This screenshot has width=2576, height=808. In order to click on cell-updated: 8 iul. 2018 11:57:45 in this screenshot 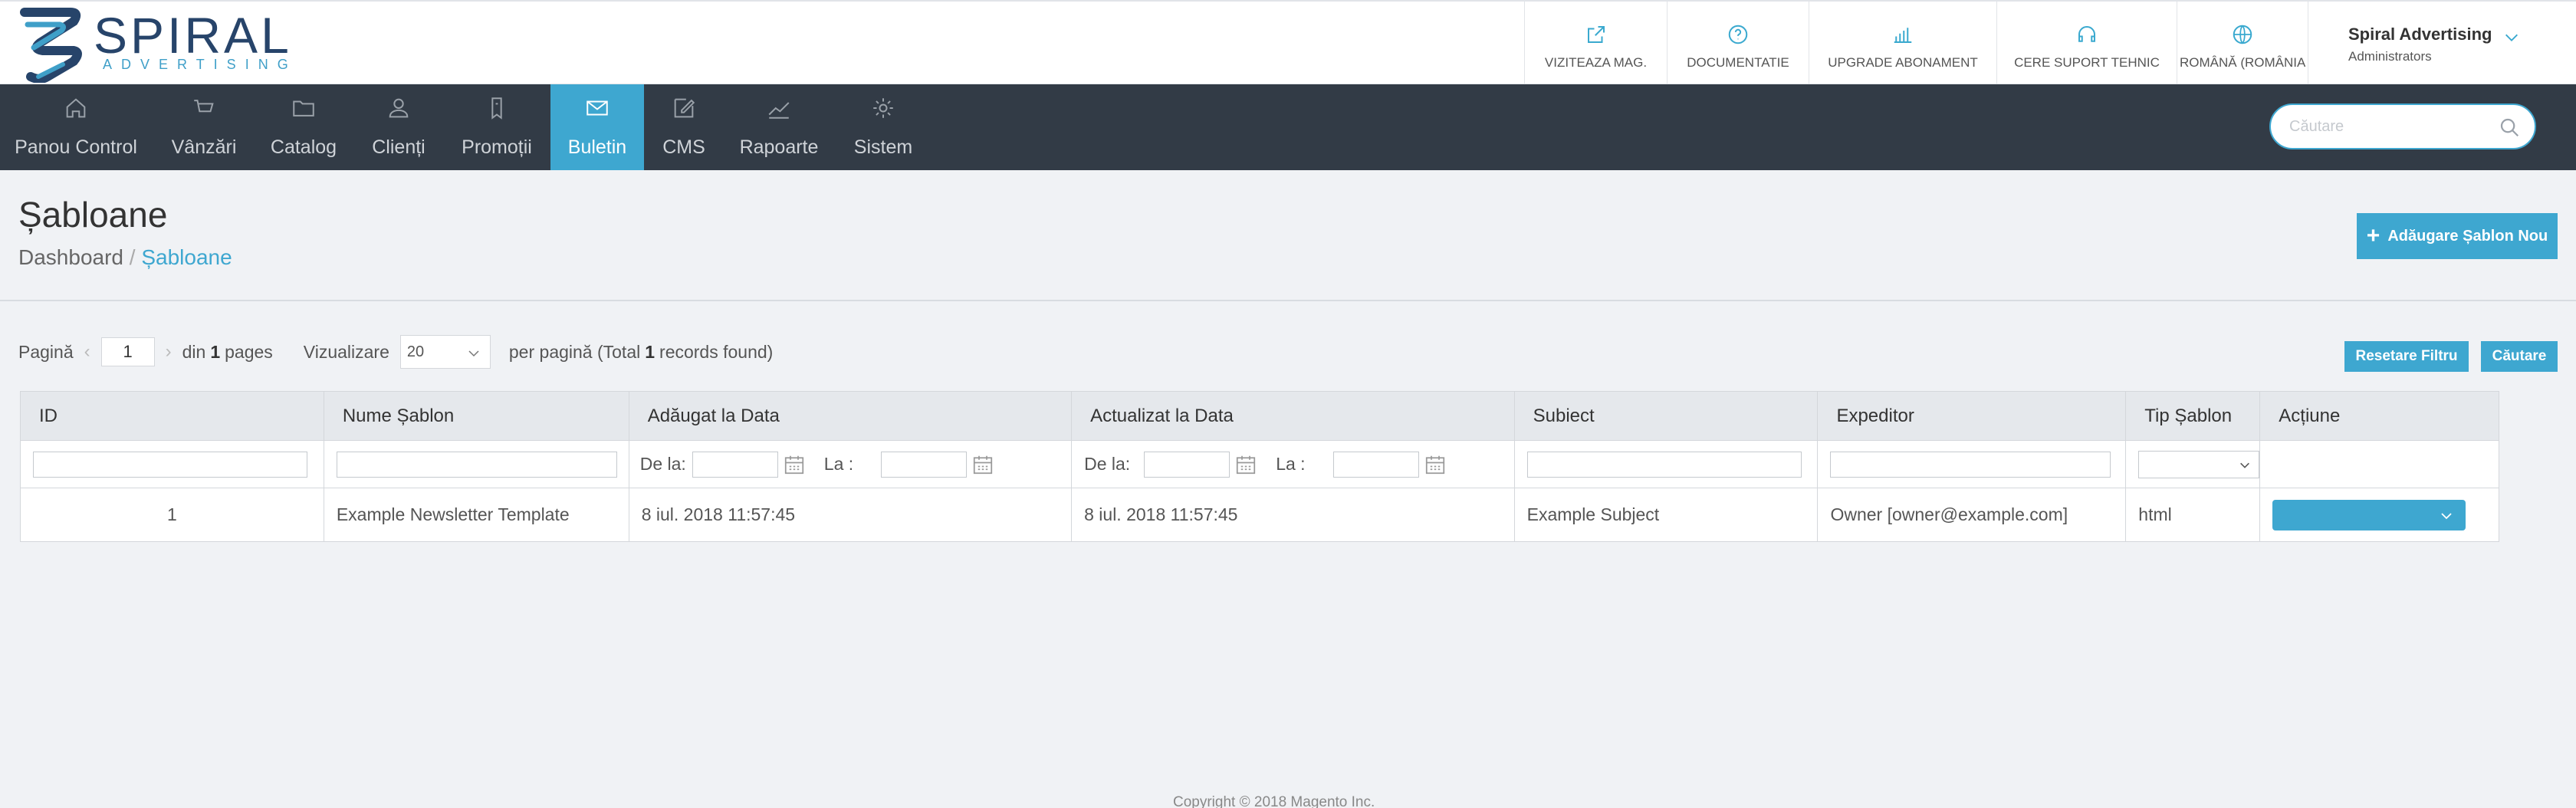, I will do `click(1293, 515)`.